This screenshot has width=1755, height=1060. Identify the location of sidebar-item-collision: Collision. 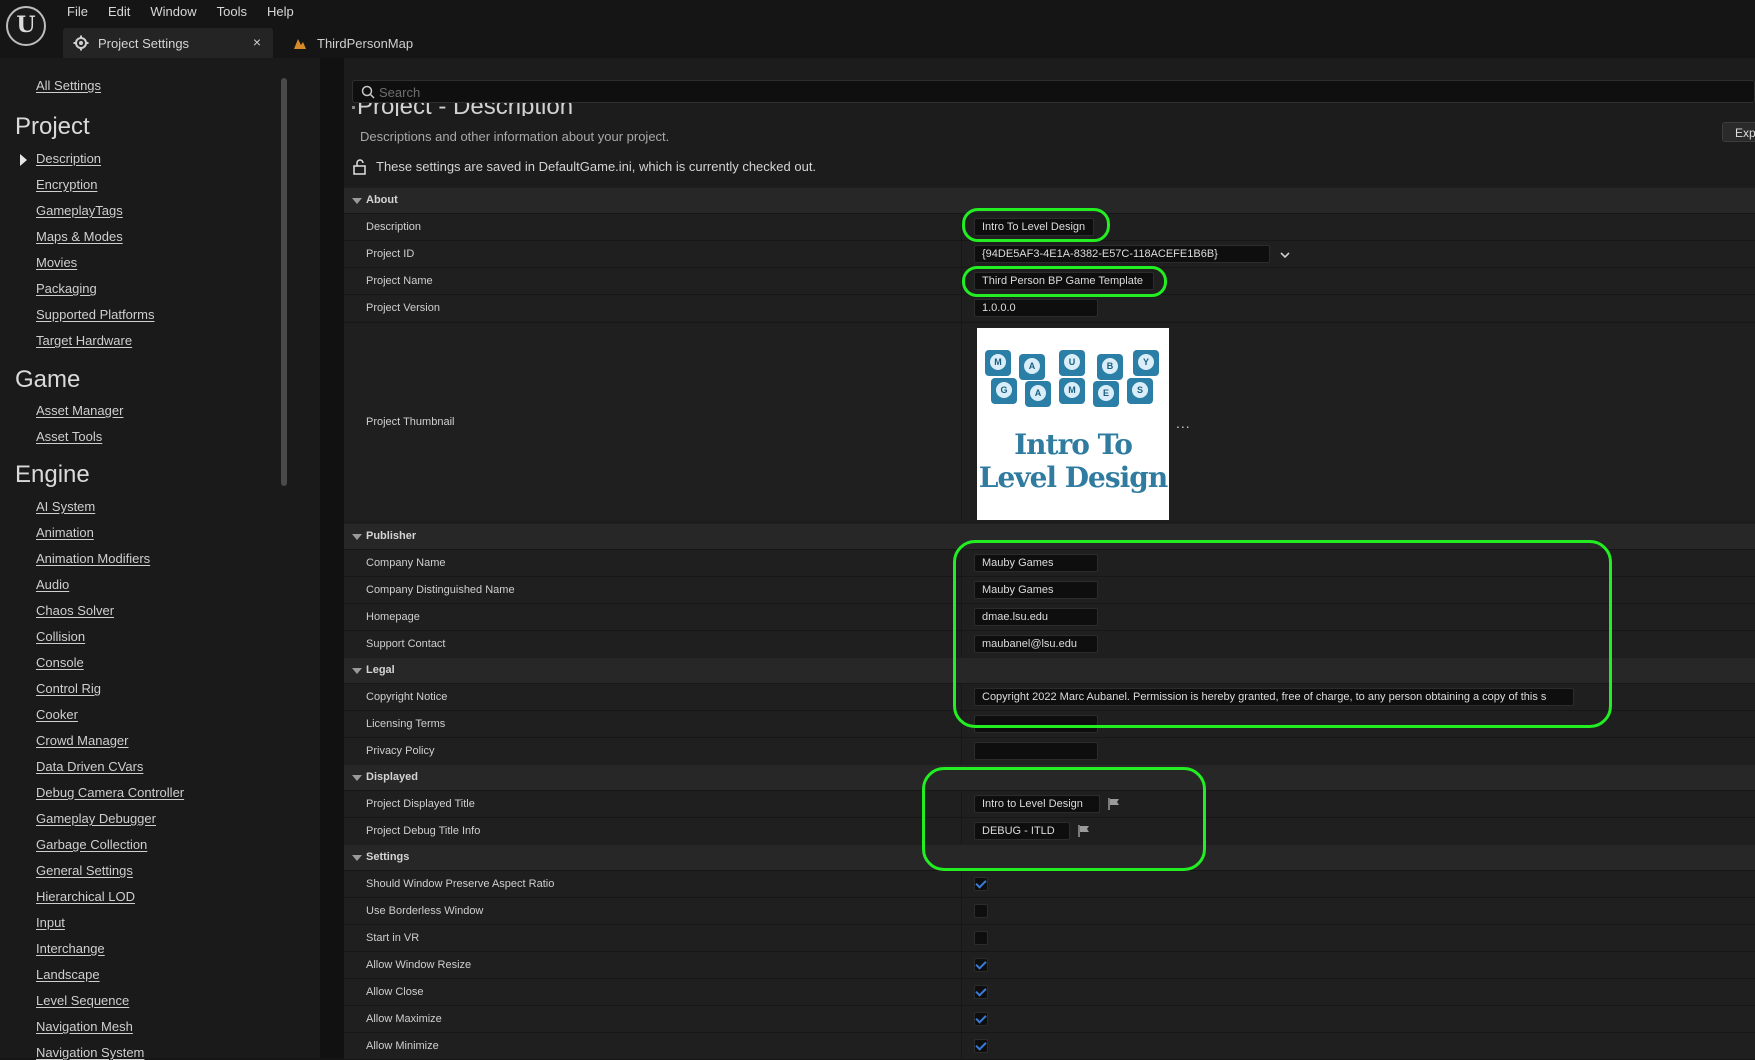
(60, 636).